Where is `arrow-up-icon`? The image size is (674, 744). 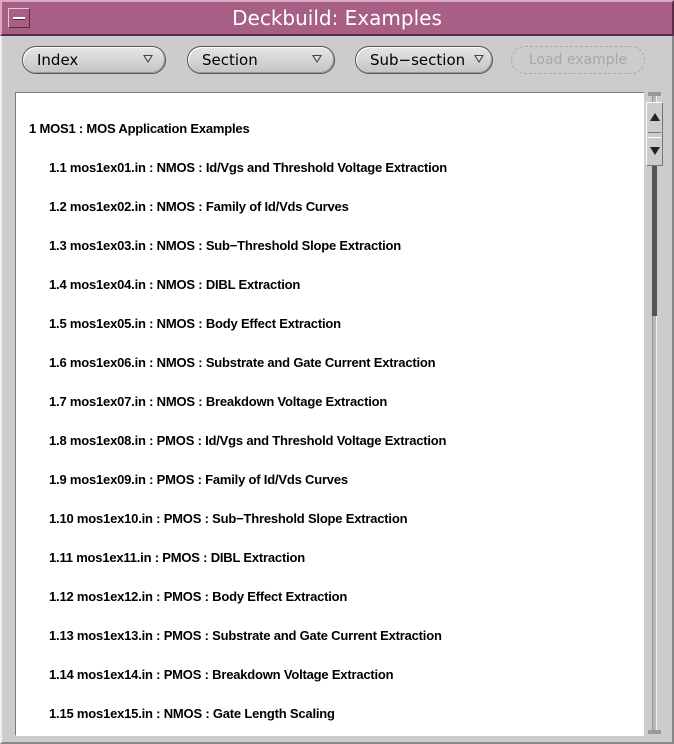
arrow-up-icon is located at coordinates (654, 117).